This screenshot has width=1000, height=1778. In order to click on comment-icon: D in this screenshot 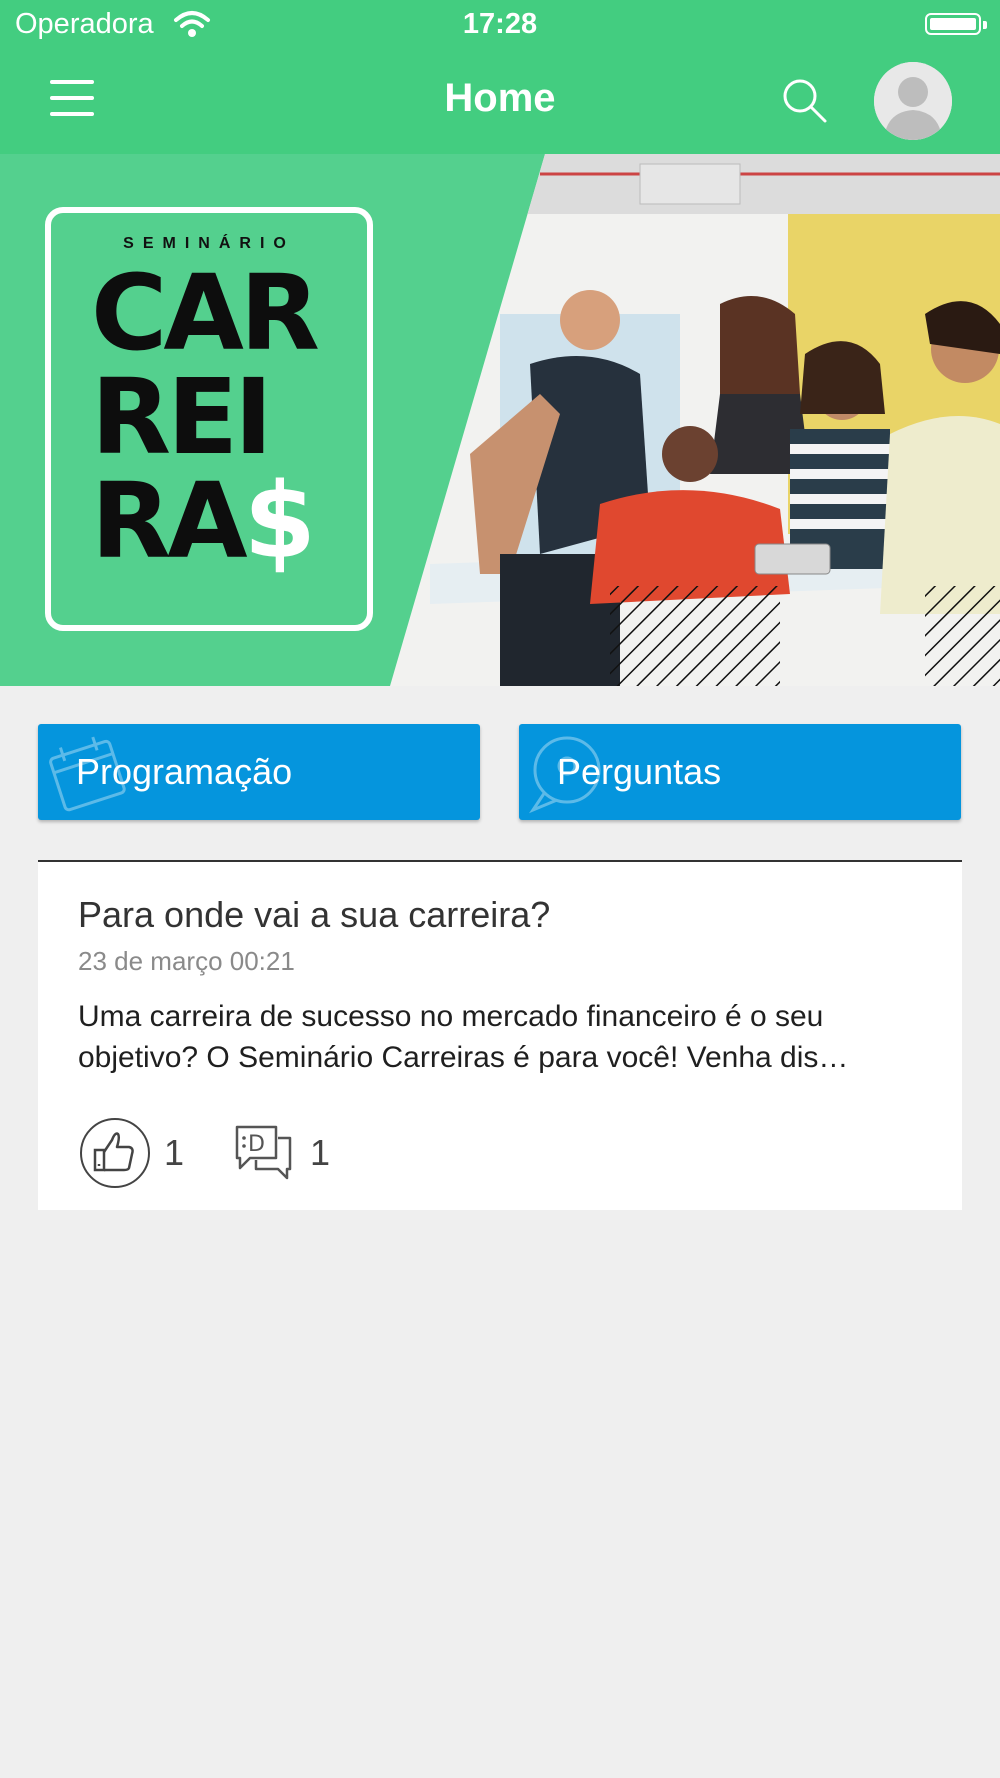, I will do `click(264, 1152)`.